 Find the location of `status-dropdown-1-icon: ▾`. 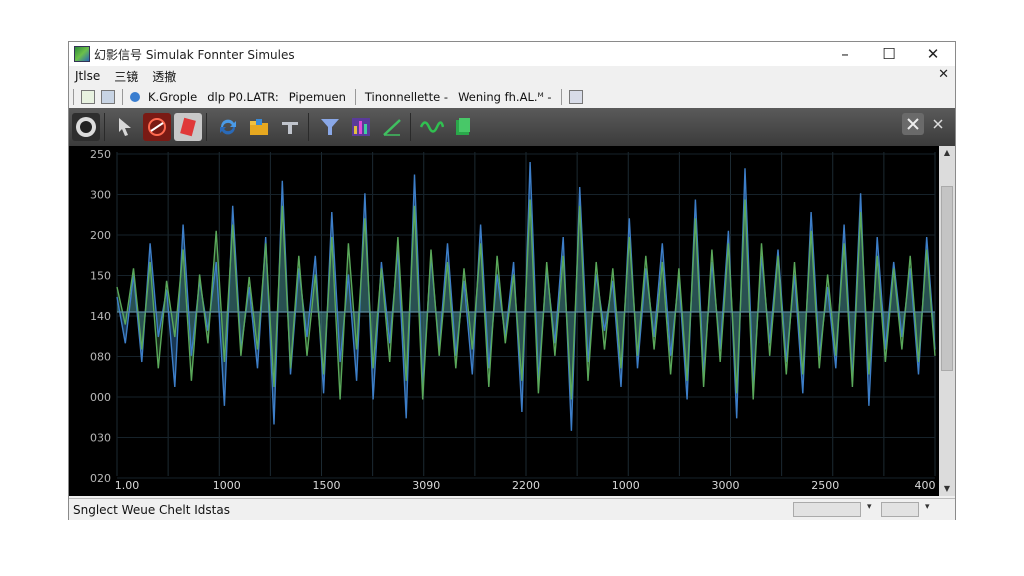

status-dropdown-1-icon: ▾ is located at coordinates (869, 507).